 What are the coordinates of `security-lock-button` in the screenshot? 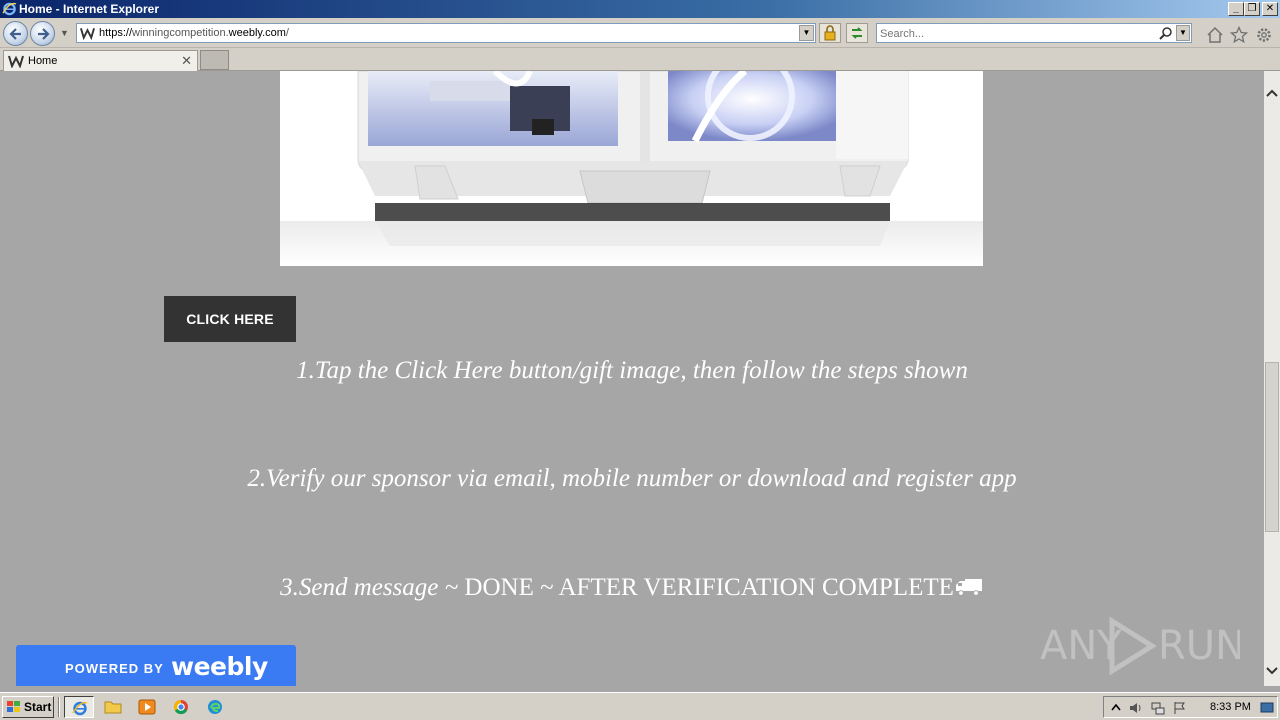 It's located at (830, 33).